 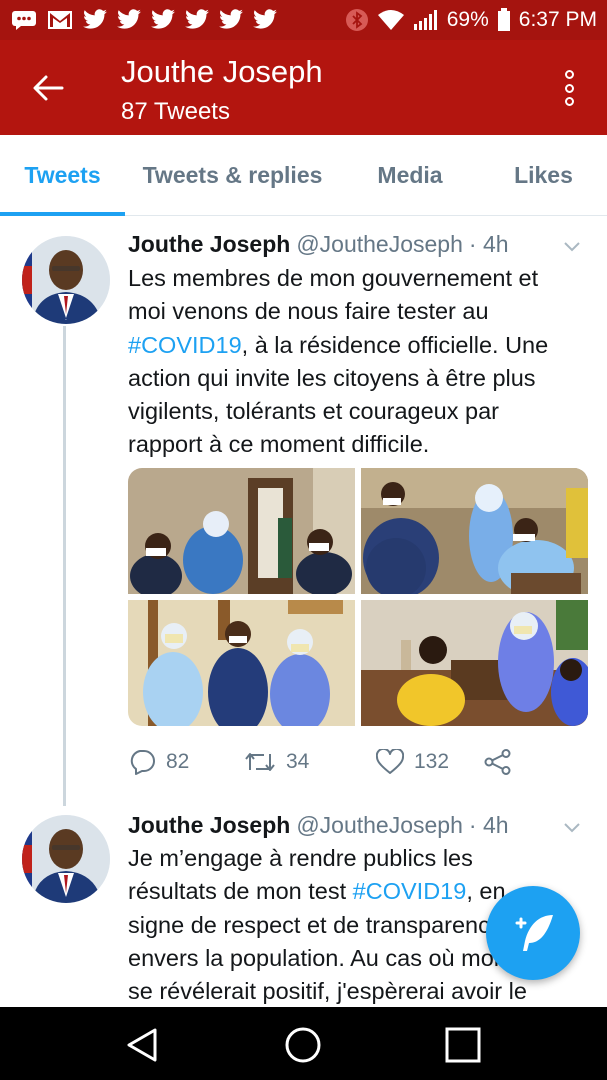 What do you see at coordinates (467, 19) in the screenshot?
I see `battery-percent: 69%` at bounding box center [467, 19].